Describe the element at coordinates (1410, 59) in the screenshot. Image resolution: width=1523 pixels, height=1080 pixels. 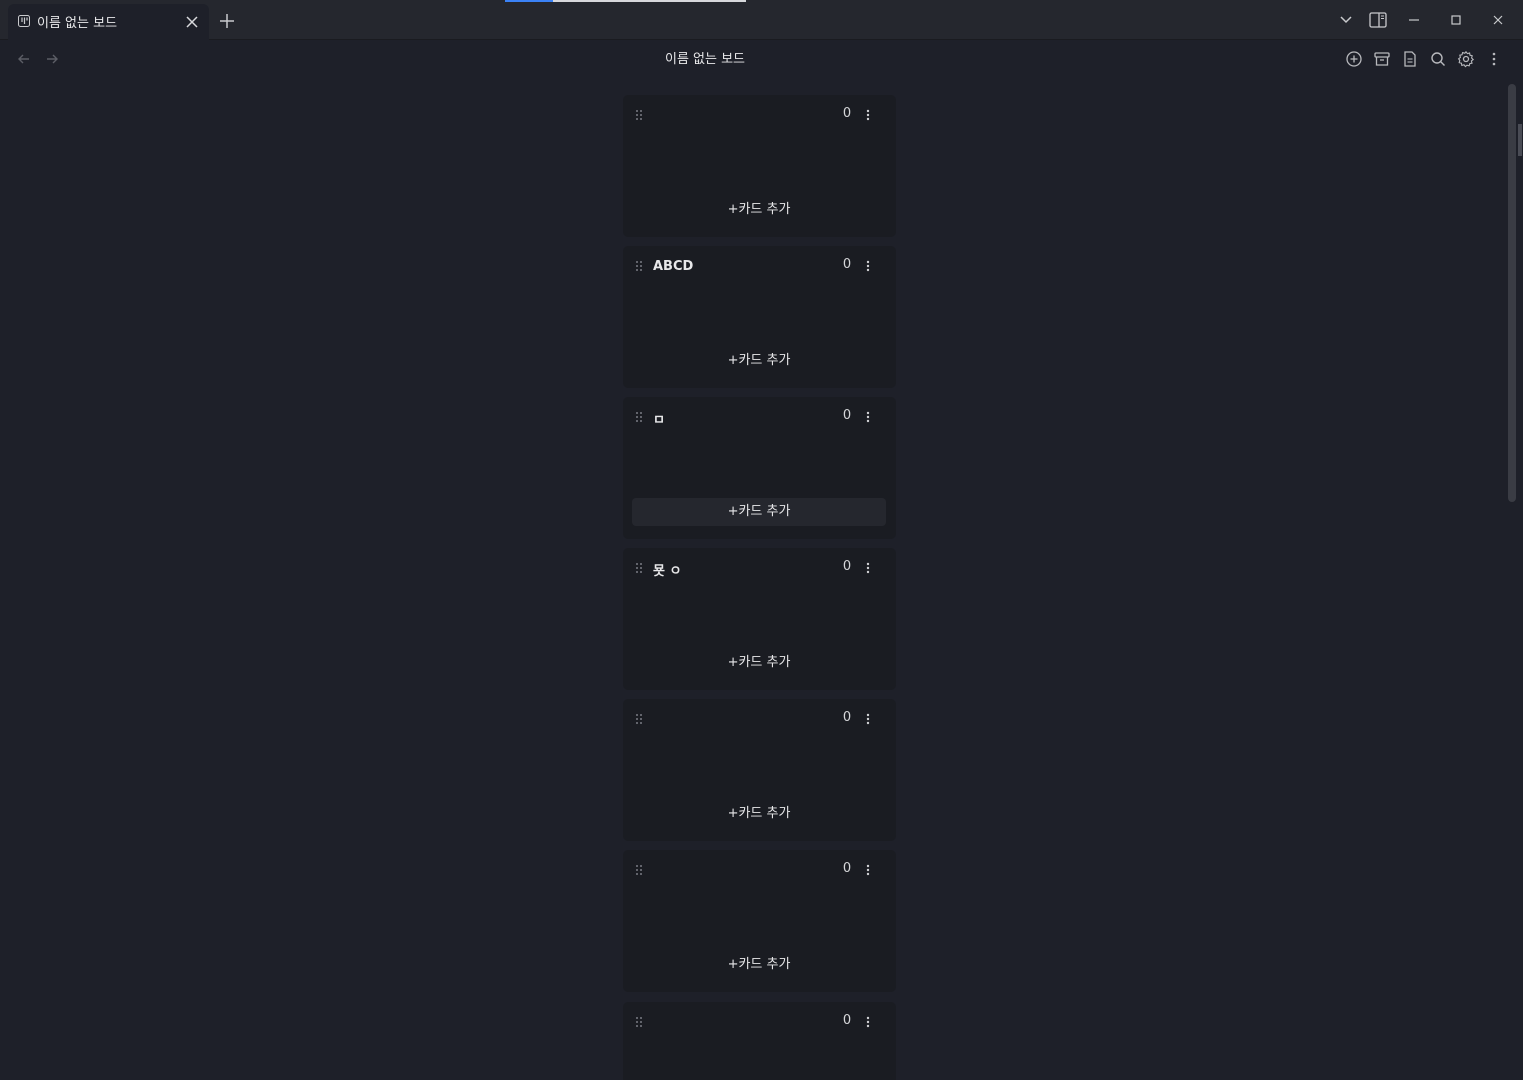
I see `document-icon` at that location.